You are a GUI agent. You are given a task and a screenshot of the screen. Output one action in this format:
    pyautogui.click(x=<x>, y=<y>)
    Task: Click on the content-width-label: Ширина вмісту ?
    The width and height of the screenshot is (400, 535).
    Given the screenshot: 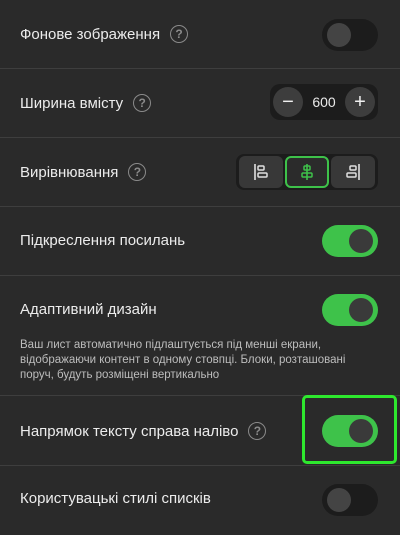 What is the action you would take?
    pyautogui.click(x=86, y=103)
    